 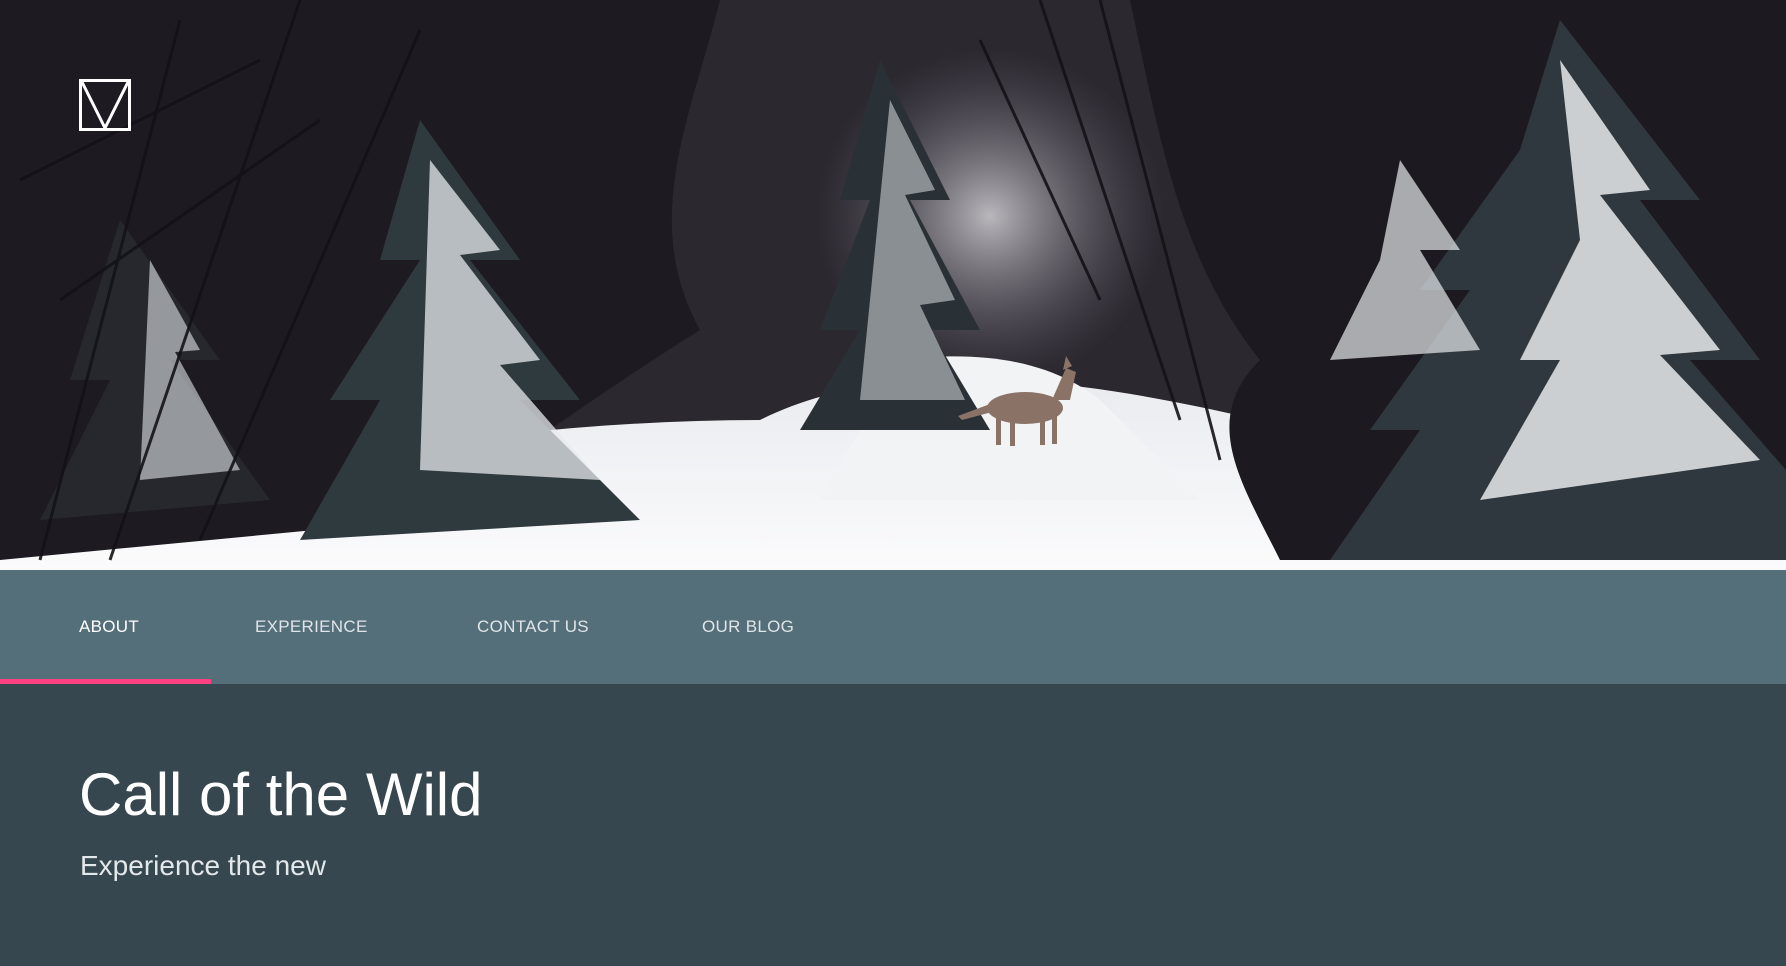 What do you see at coordinates (533, 627) in the screenshot?
I see `tab-contact-us: CONTACT US` at bounding box center [533, 627].